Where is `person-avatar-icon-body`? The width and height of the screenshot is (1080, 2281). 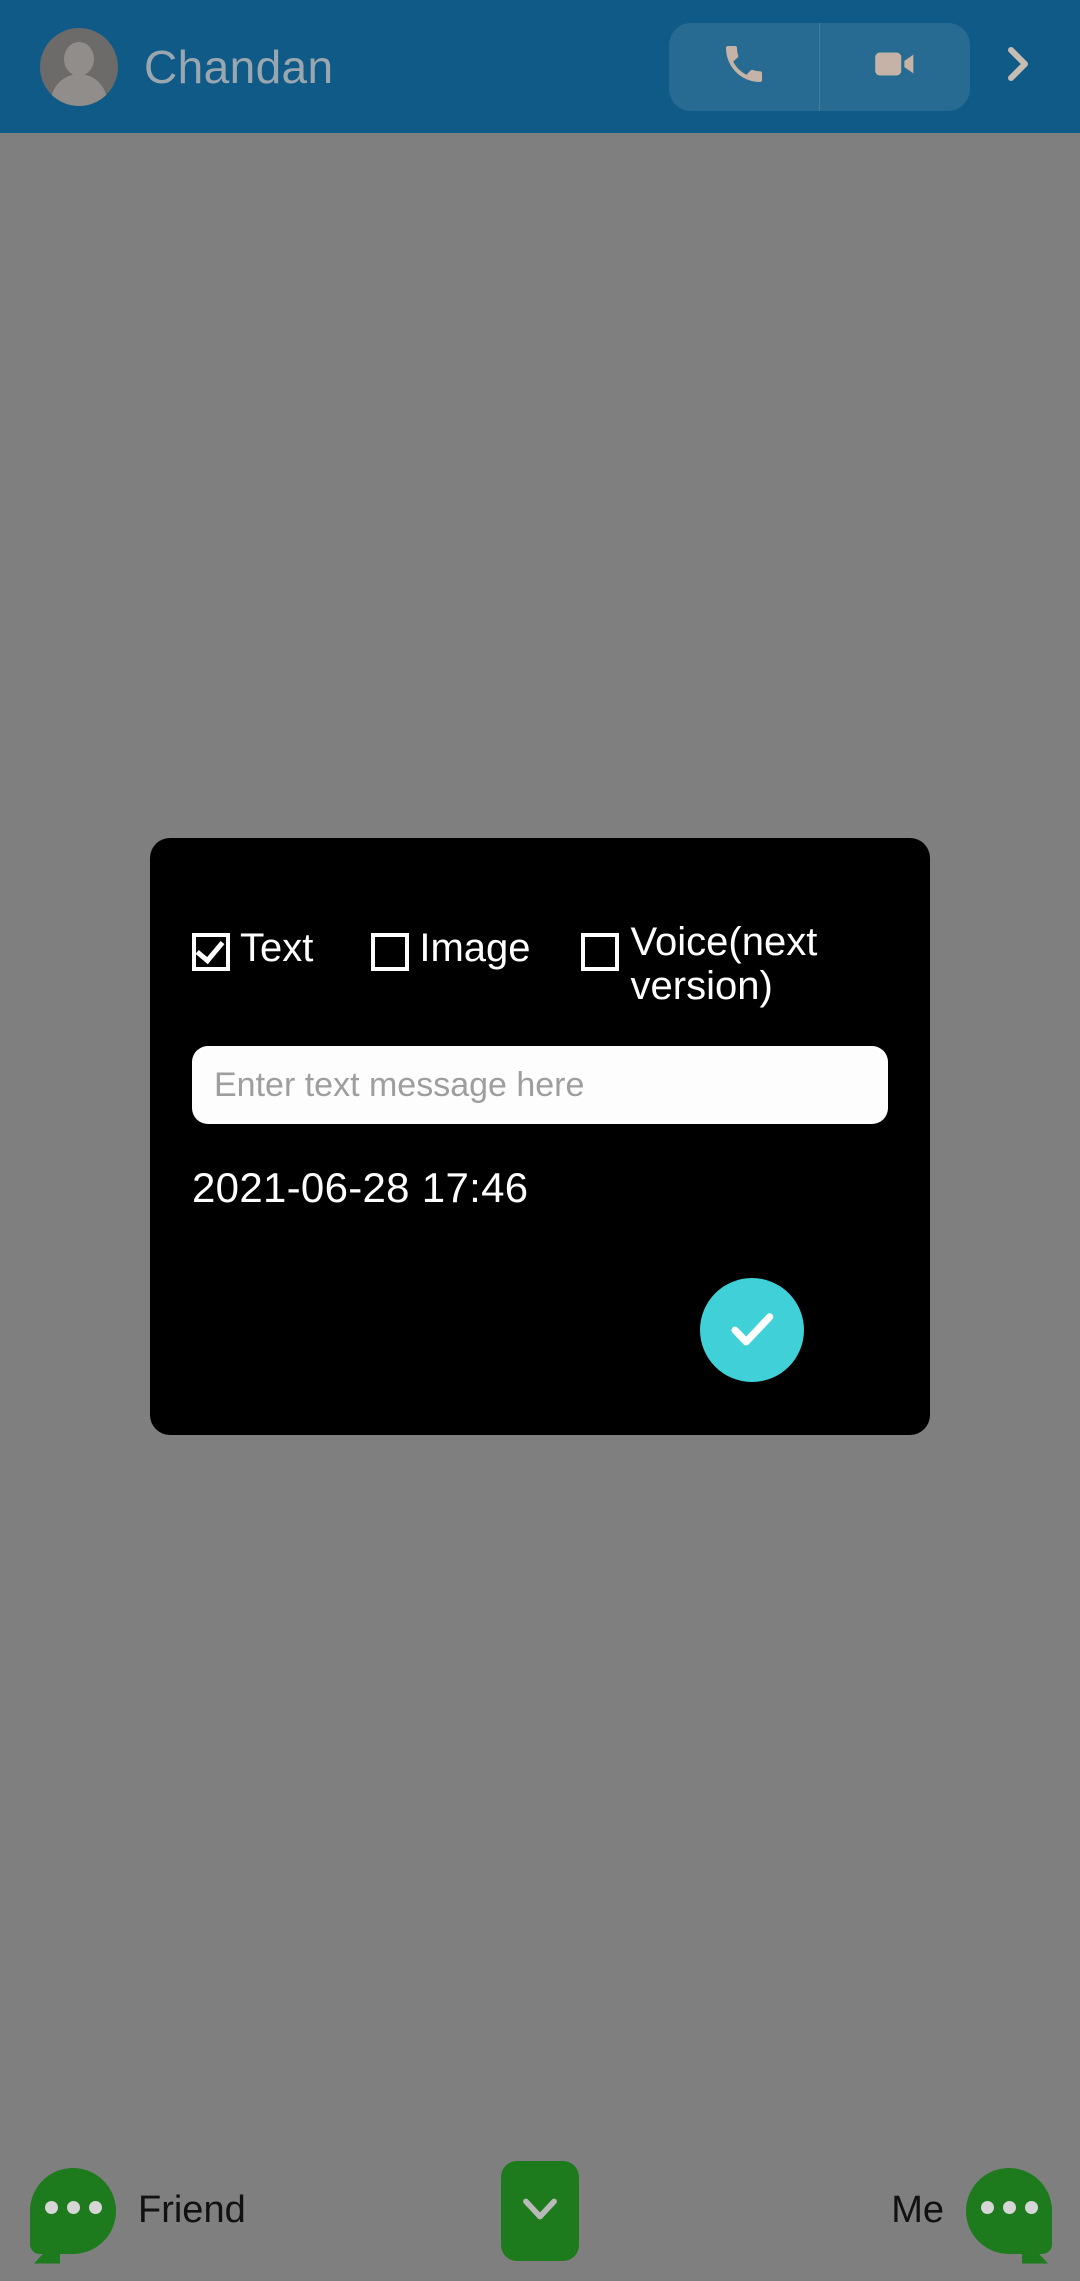 person-avatar-icon-body is located at coordinates (79, 89).